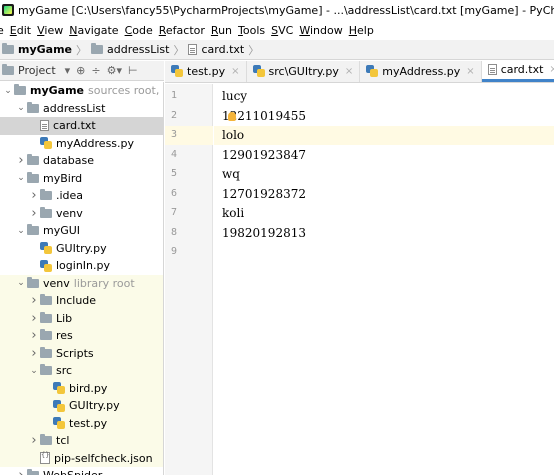  I want to click on tree-item-label: GUItry.py, so click(94, 406).